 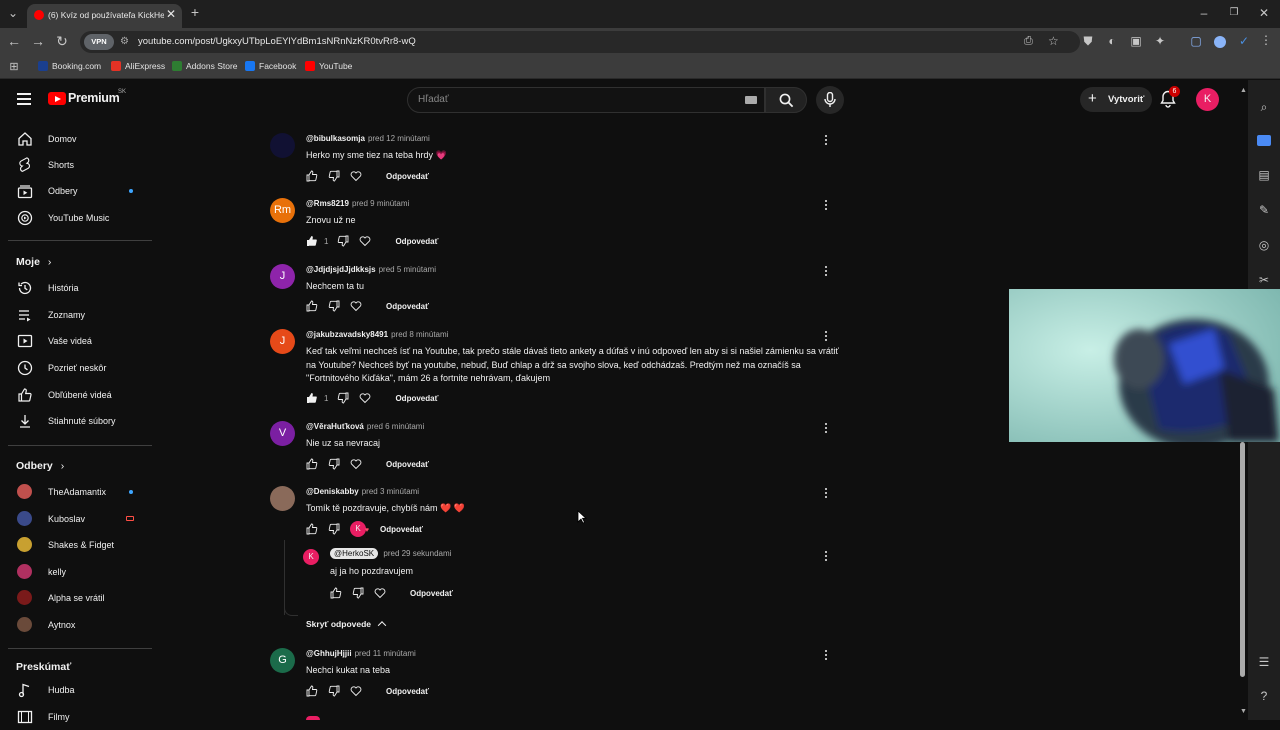 I want to click on install-app-icon: ⎙, so click(x=1028, y=41).